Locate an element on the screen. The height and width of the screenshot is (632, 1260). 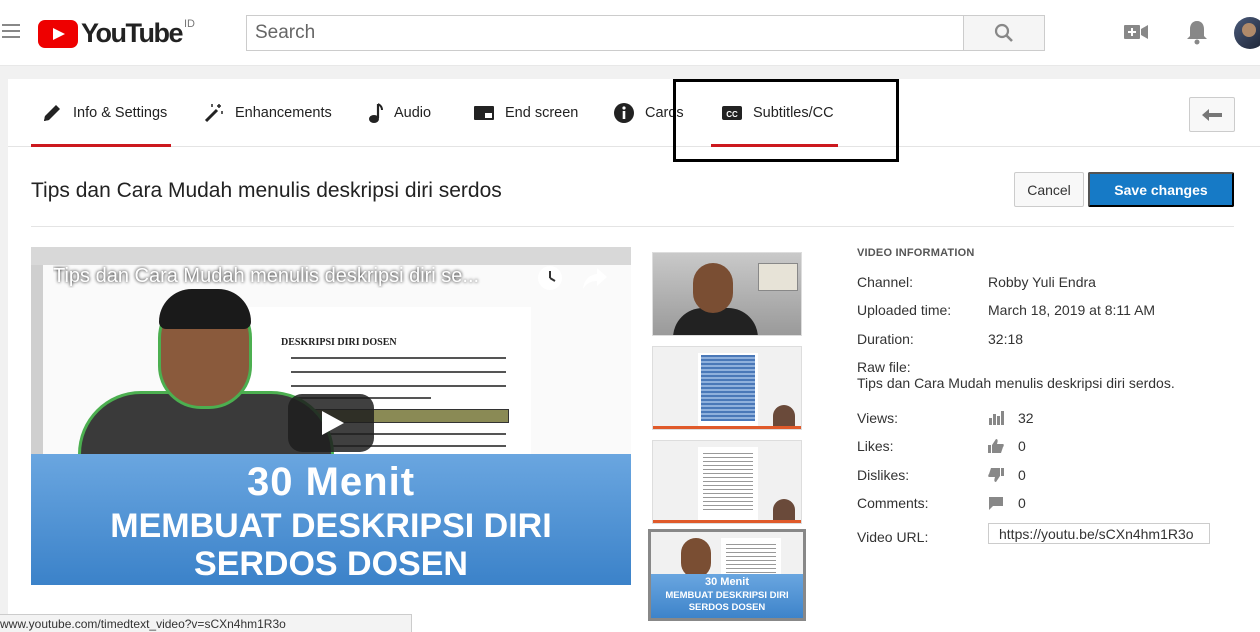
banner-line-1: 30 Menit is located at coordinates (331, 482).